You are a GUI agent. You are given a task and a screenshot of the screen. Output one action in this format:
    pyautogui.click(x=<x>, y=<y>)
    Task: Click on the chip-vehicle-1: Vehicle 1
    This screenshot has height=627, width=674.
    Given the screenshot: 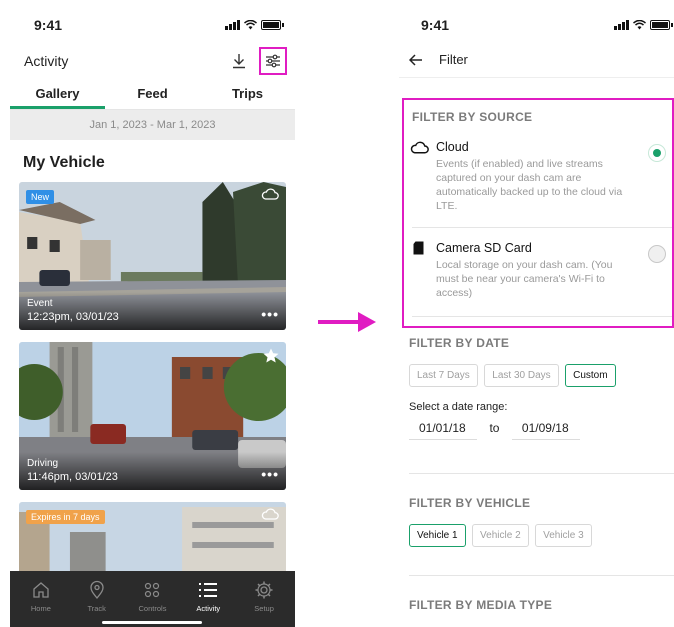 What is the action you would take?
    pyautogui.click(x=437, y=535)
    